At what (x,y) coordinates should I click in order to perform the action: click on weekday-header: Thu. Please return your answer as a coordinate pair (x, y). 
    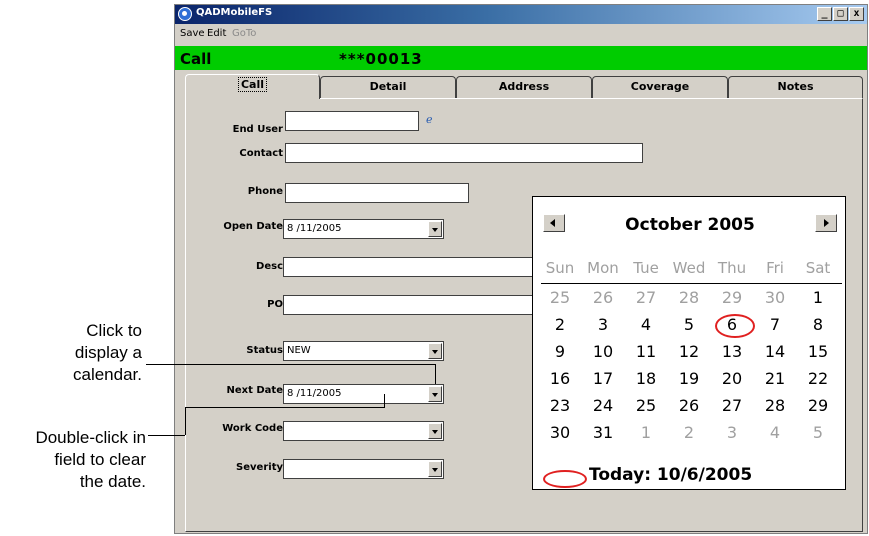
    Looking at the image, I should click on (732, 268).